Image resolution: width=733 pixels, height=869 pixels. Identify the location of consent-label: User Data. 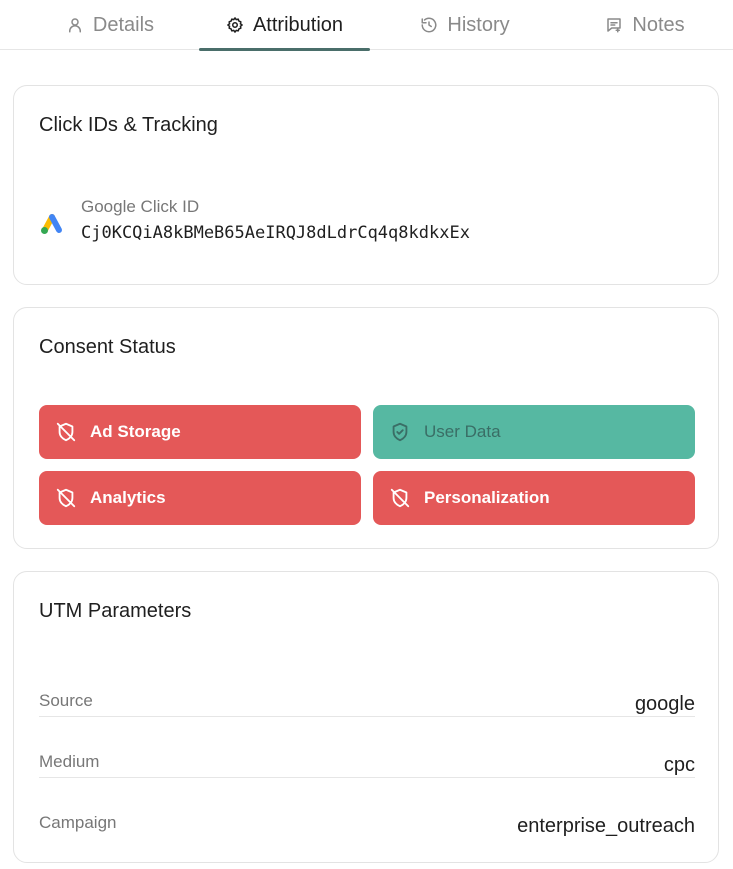
(462, 431).